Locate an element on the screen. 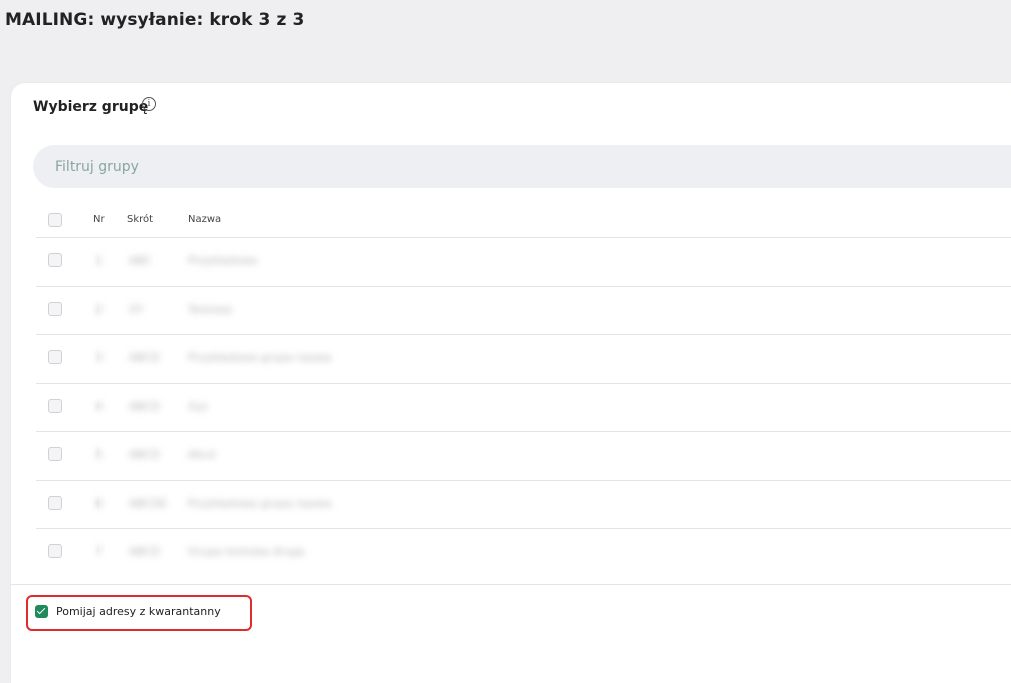 The image size is (1011, 683). page-title: MAILING: wysyłanie: krok 3 z 3 is located at coordinates (155, 20).